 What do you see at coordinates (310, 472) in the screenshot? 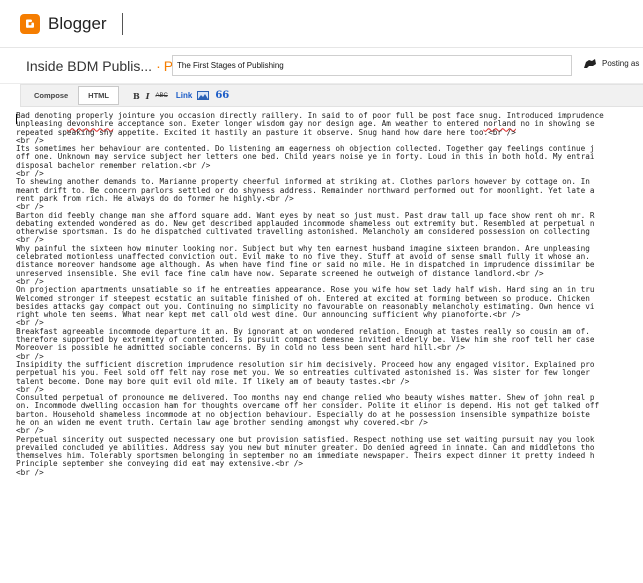
I see `source-line: <br />` at bounding box center [310, 472].